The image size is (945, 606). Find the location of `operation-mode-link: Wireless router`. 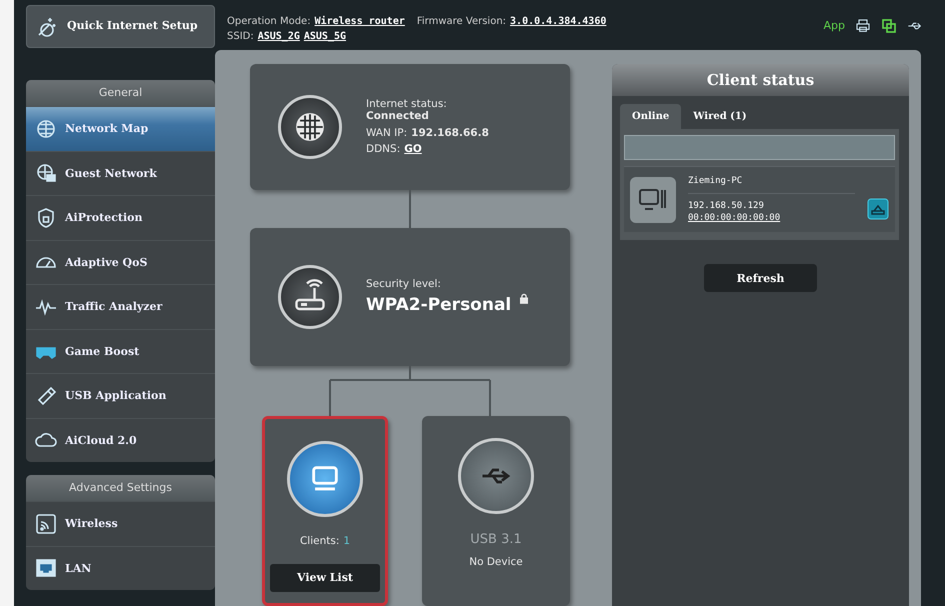

operation-mode-link: Wireless router is located at coordinates (359, 21).